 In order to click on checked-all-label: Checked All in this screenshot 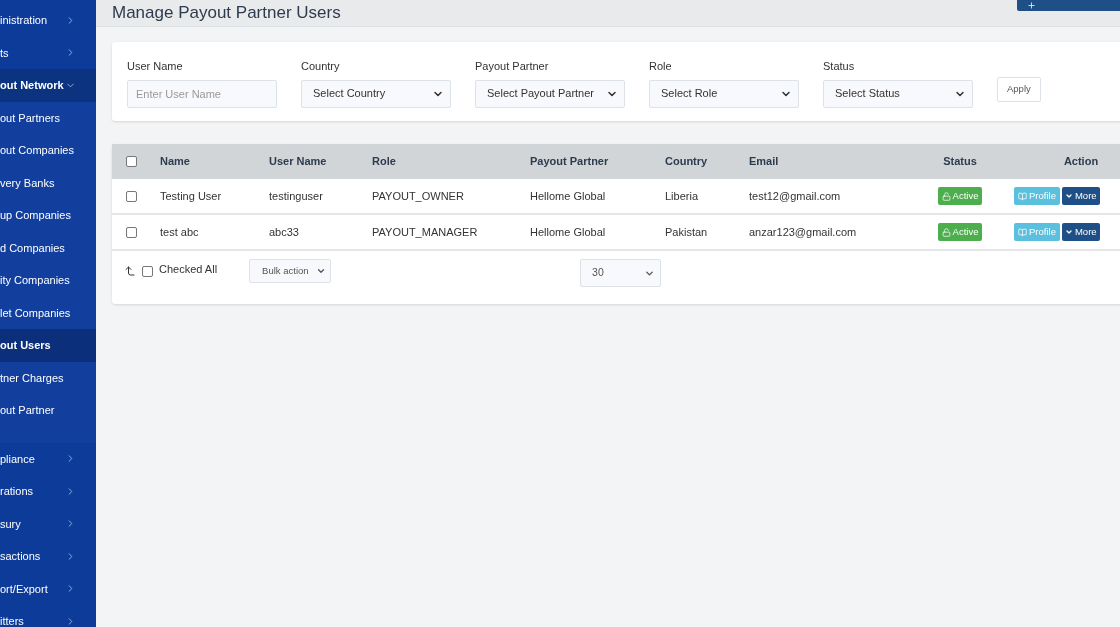, I will do `click(188, 269)`.